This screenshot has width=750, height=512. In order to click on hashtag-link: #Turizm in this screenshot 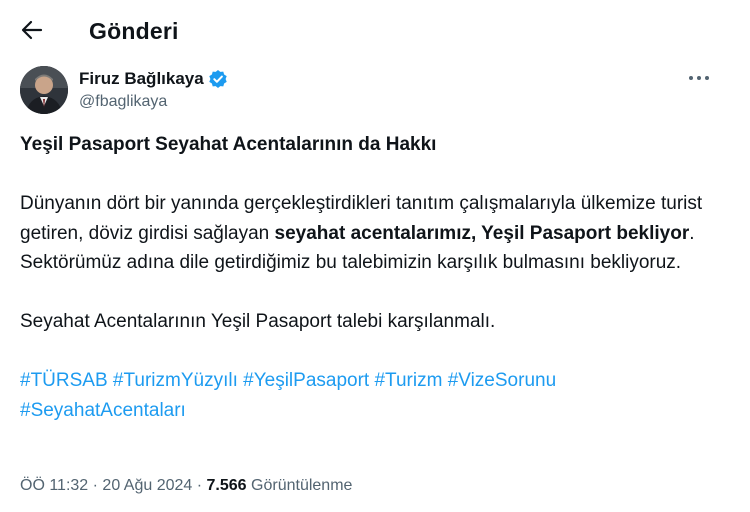, I will do `click(408, 380)`.